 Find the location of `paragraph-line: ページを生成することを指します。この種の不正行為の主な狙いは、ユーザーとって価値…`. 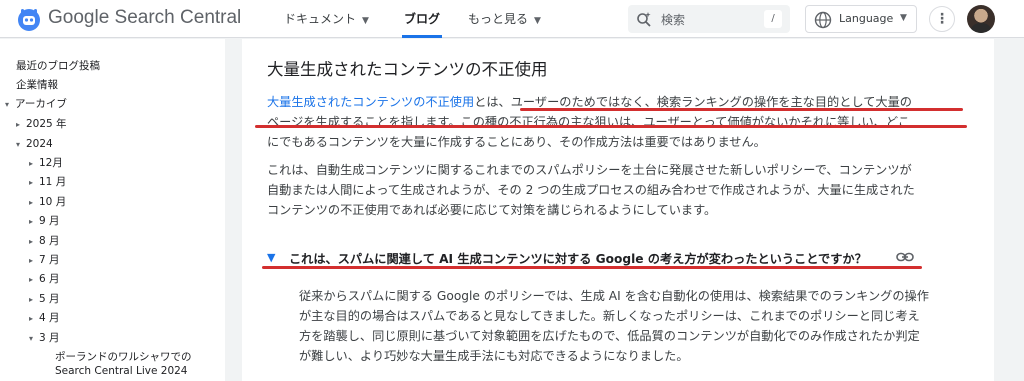

paragraph-line: ページを生成することを指します。この種の不正行為の主な狙いは、ユーザーとって価値… is located at coordinates (588, 122).